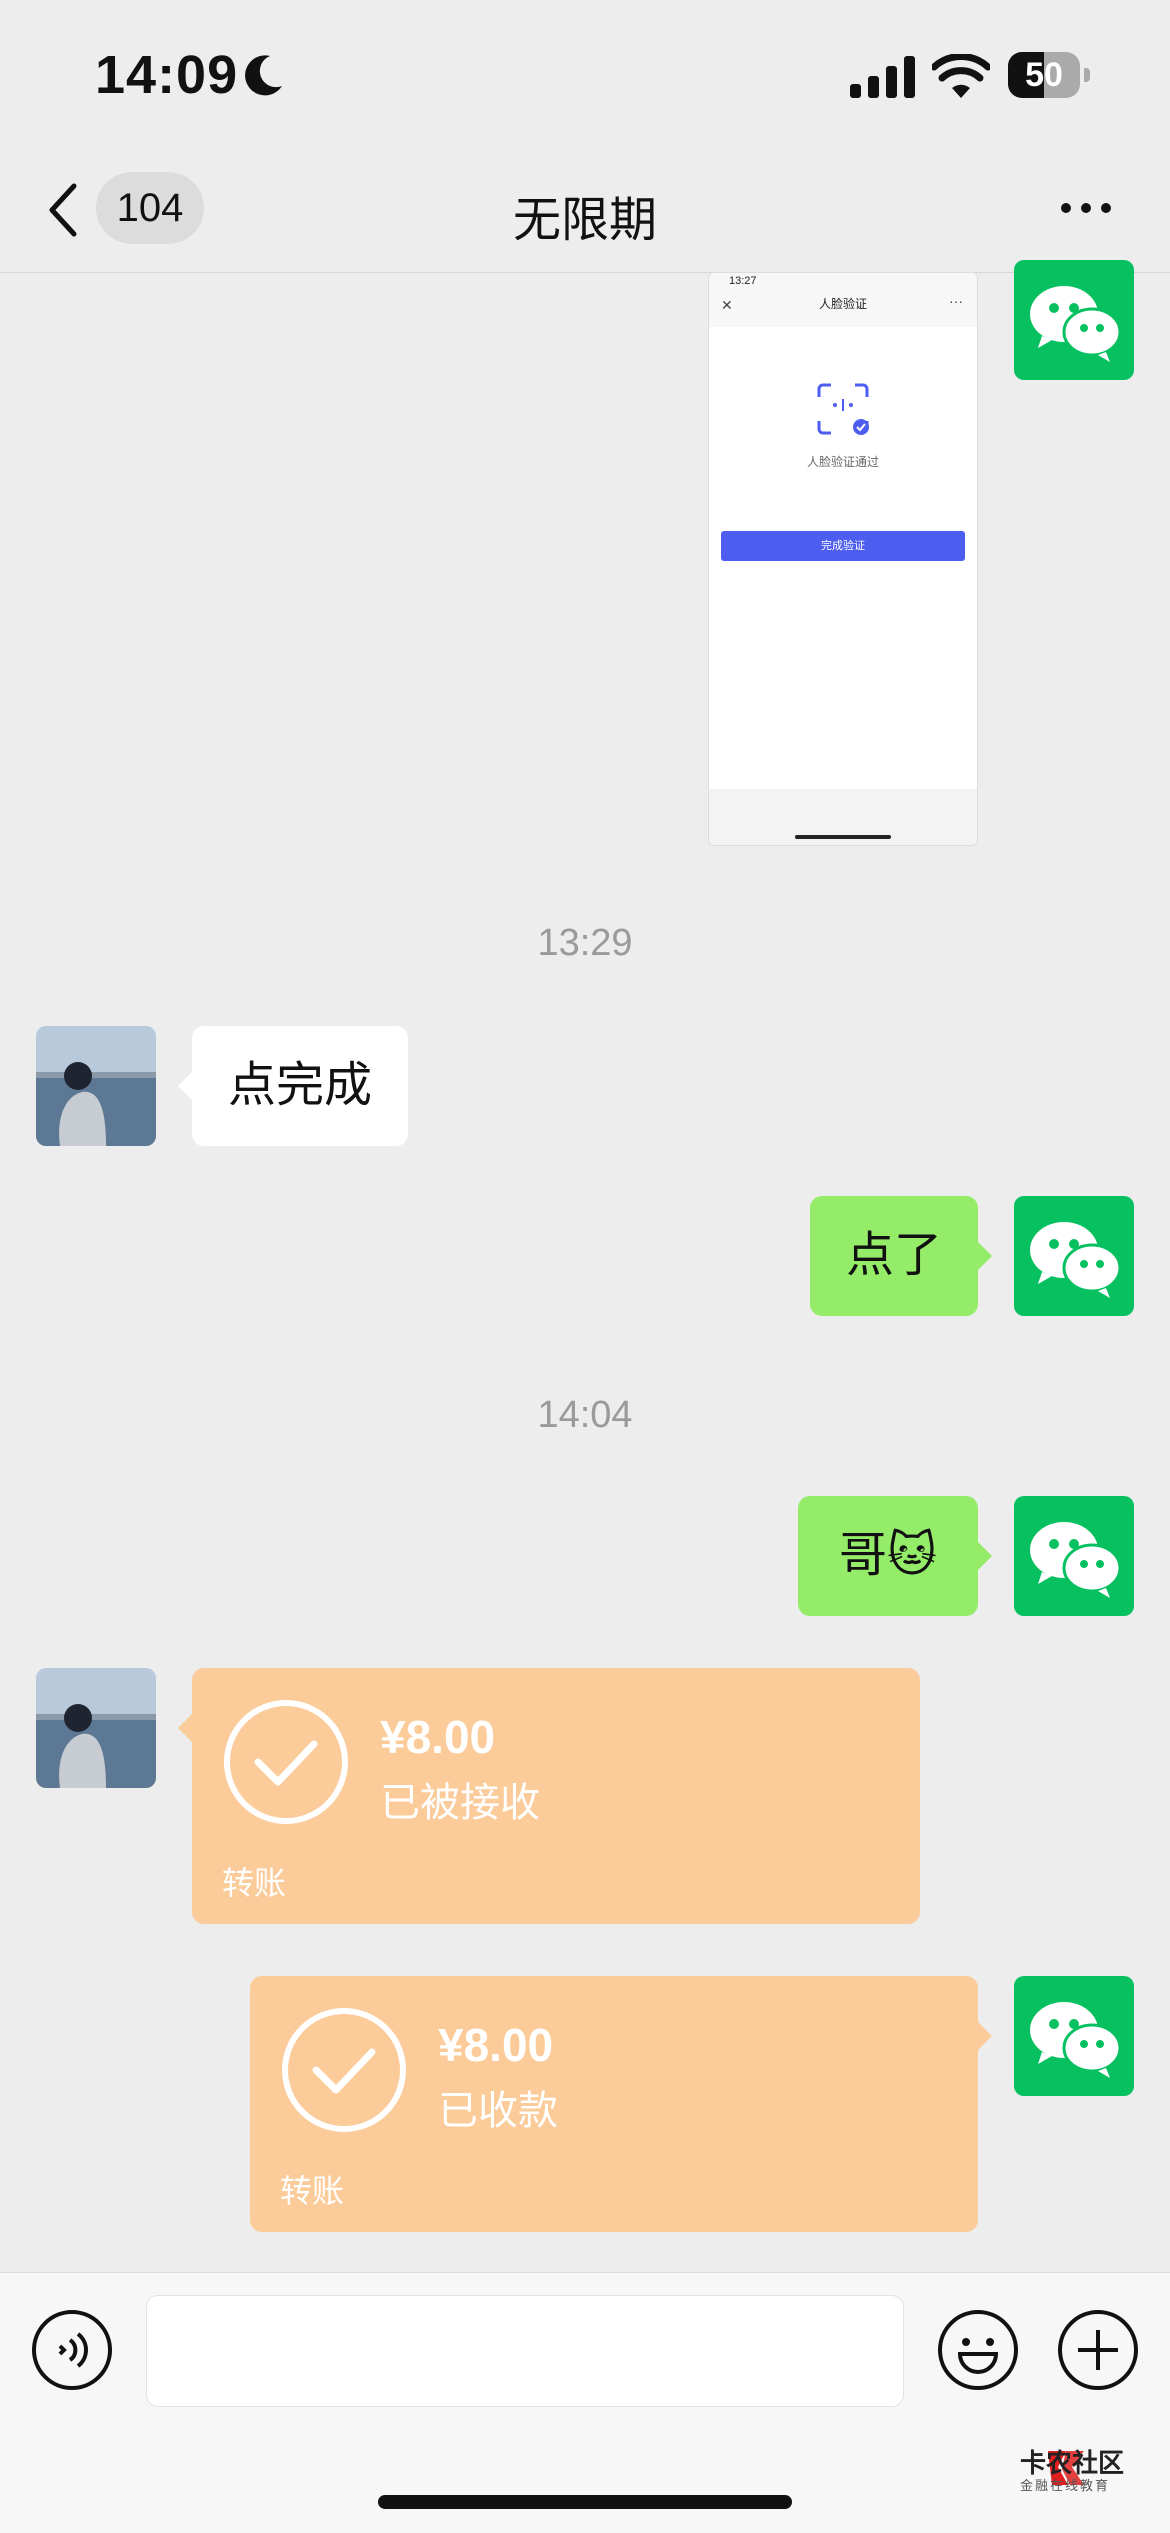 This screenshot has width=1170, height=2533. Describe the element at coordinates (882, 77) in the screenshot. I see `cellular-signal-icon` at that location.